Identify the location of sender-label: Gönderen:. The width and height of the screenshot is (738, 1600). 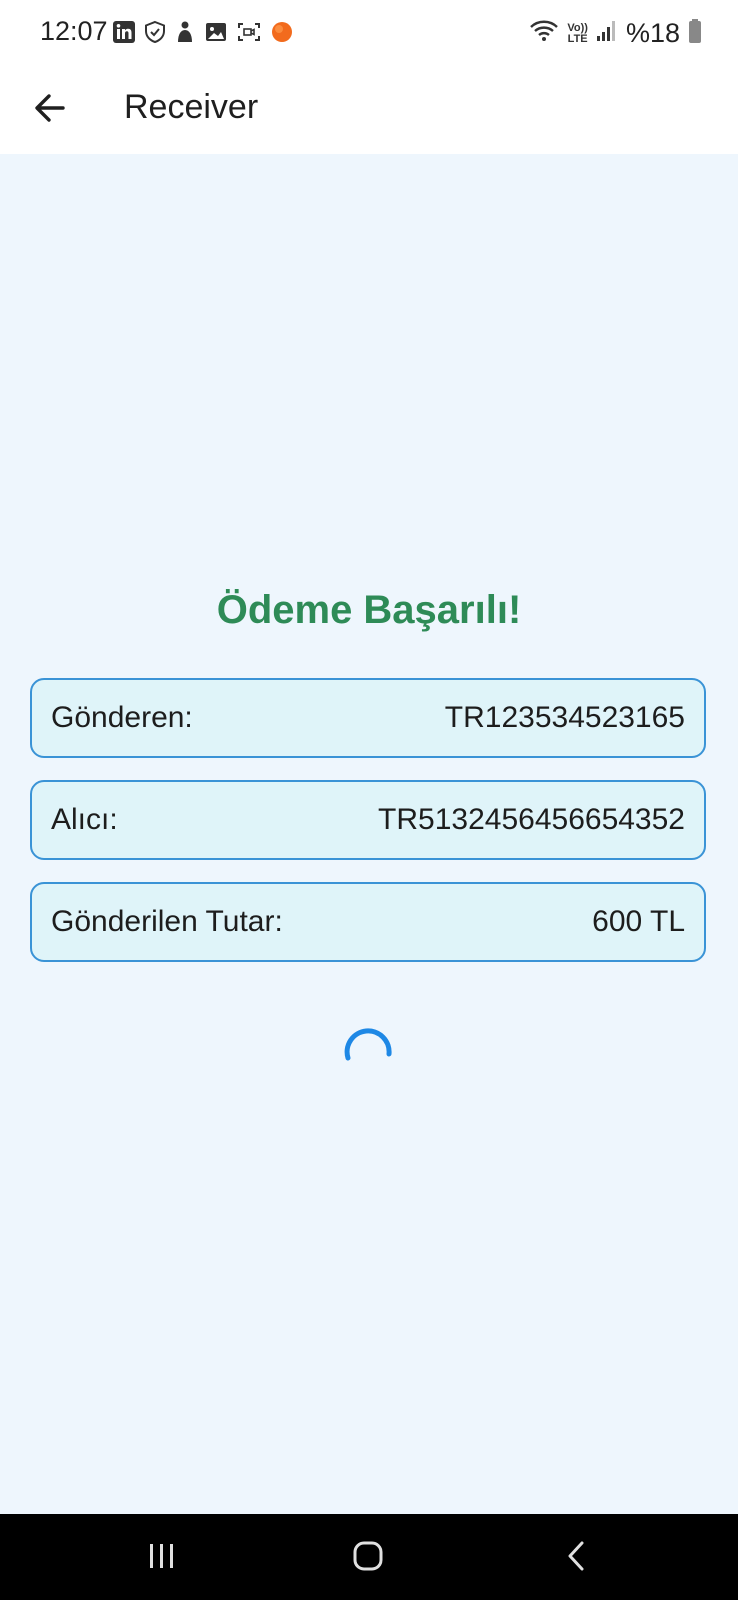
(122, 717).